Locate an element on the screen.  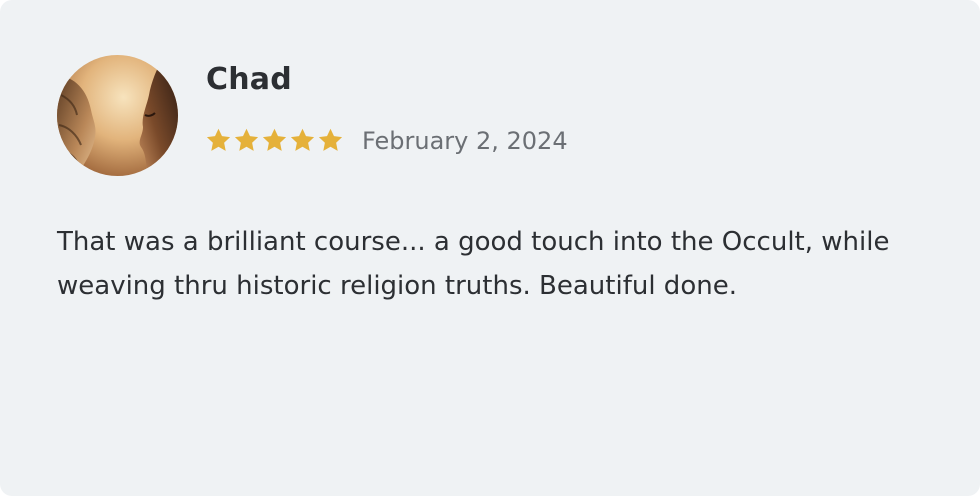
avatar-image is located at coordinates (117, 115).